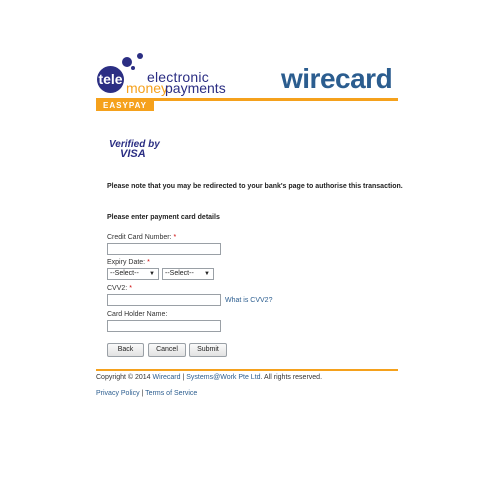 This screenshot has width=500, height=500. I want to click on expiry-label: Expiry Date: *, so click(128, 262).